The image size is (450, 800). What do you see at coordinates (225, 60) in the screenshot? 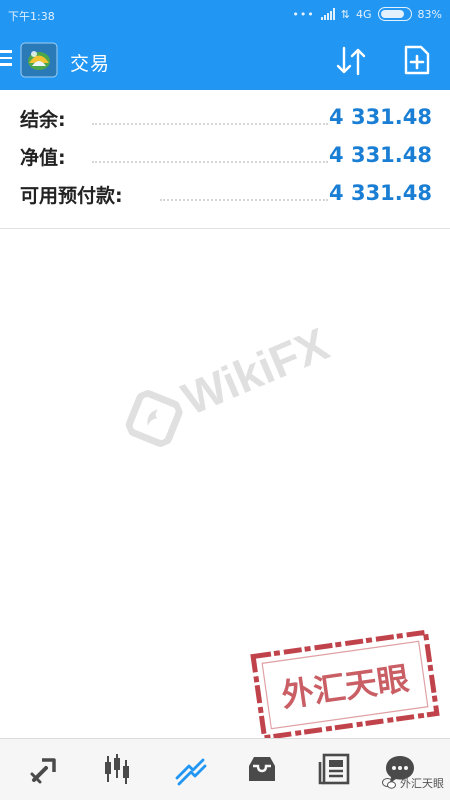
I see `app-bar: 交易` at bounding box center [225, 60].